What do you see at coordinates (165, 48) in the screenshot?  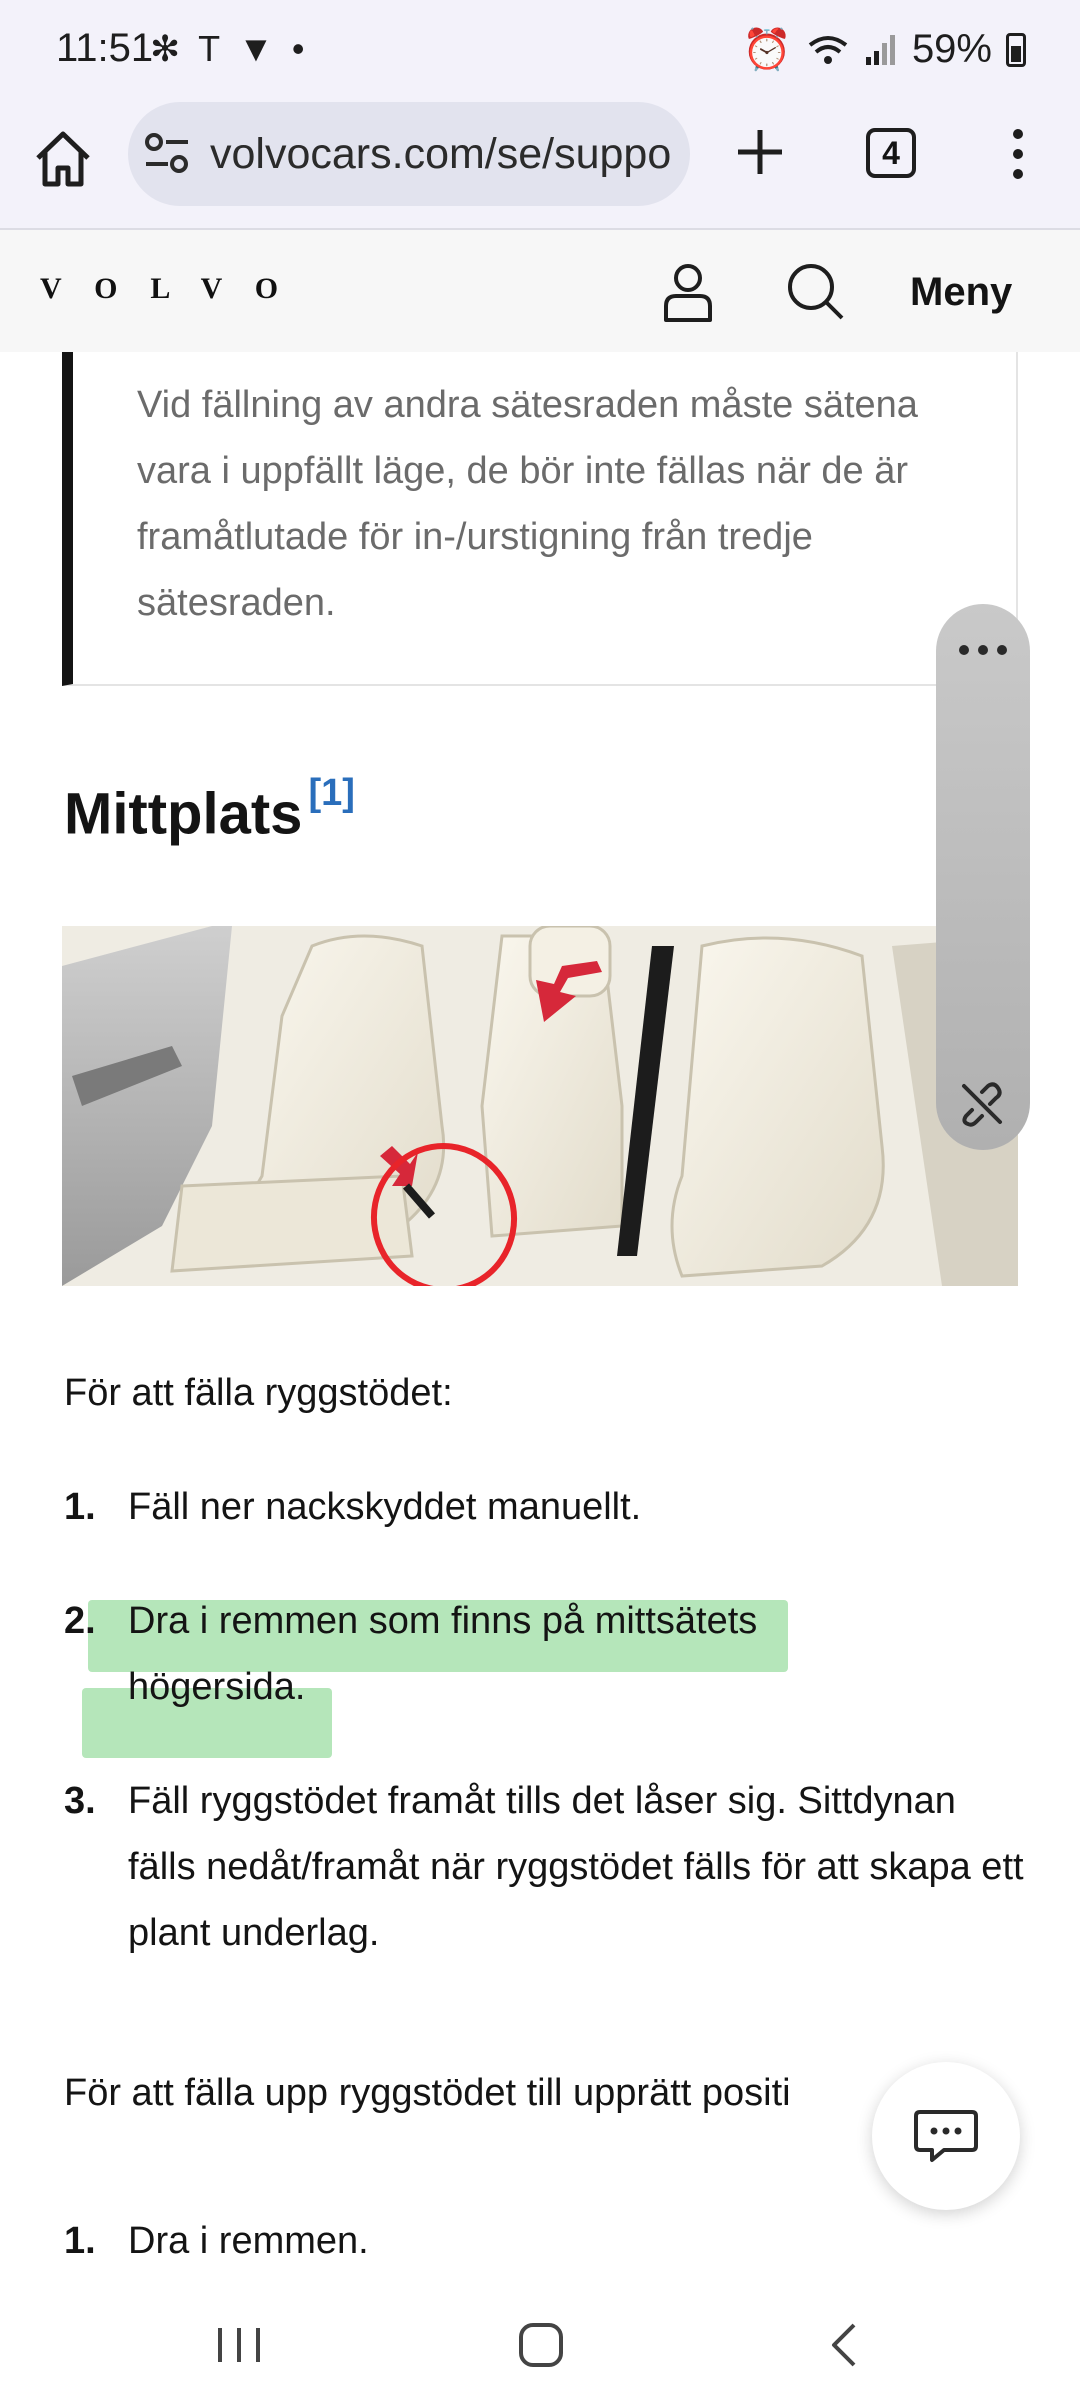 I see `fan-icon: ✻` at bounding box center [165, 48].